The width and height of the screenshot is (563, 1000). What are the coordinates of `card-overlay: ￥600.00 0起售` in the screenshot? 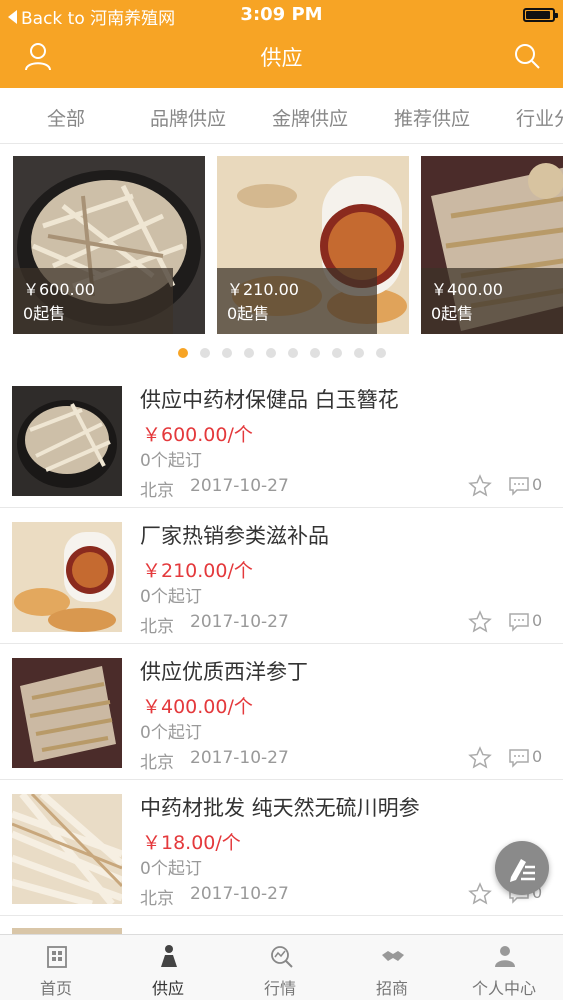 It's located at (93, 301).